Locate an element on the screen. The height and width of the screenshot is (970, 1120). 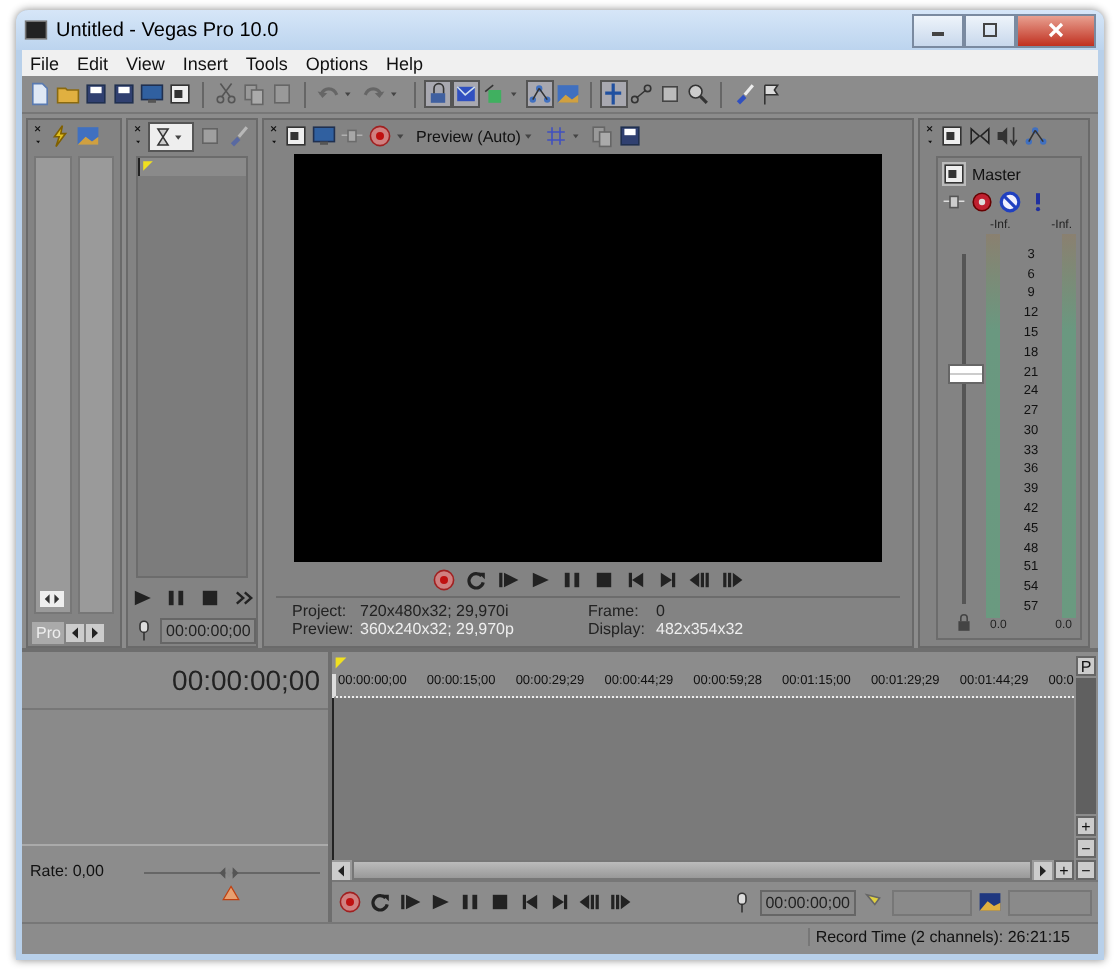
app-icon is located at coordinates (36, 30).